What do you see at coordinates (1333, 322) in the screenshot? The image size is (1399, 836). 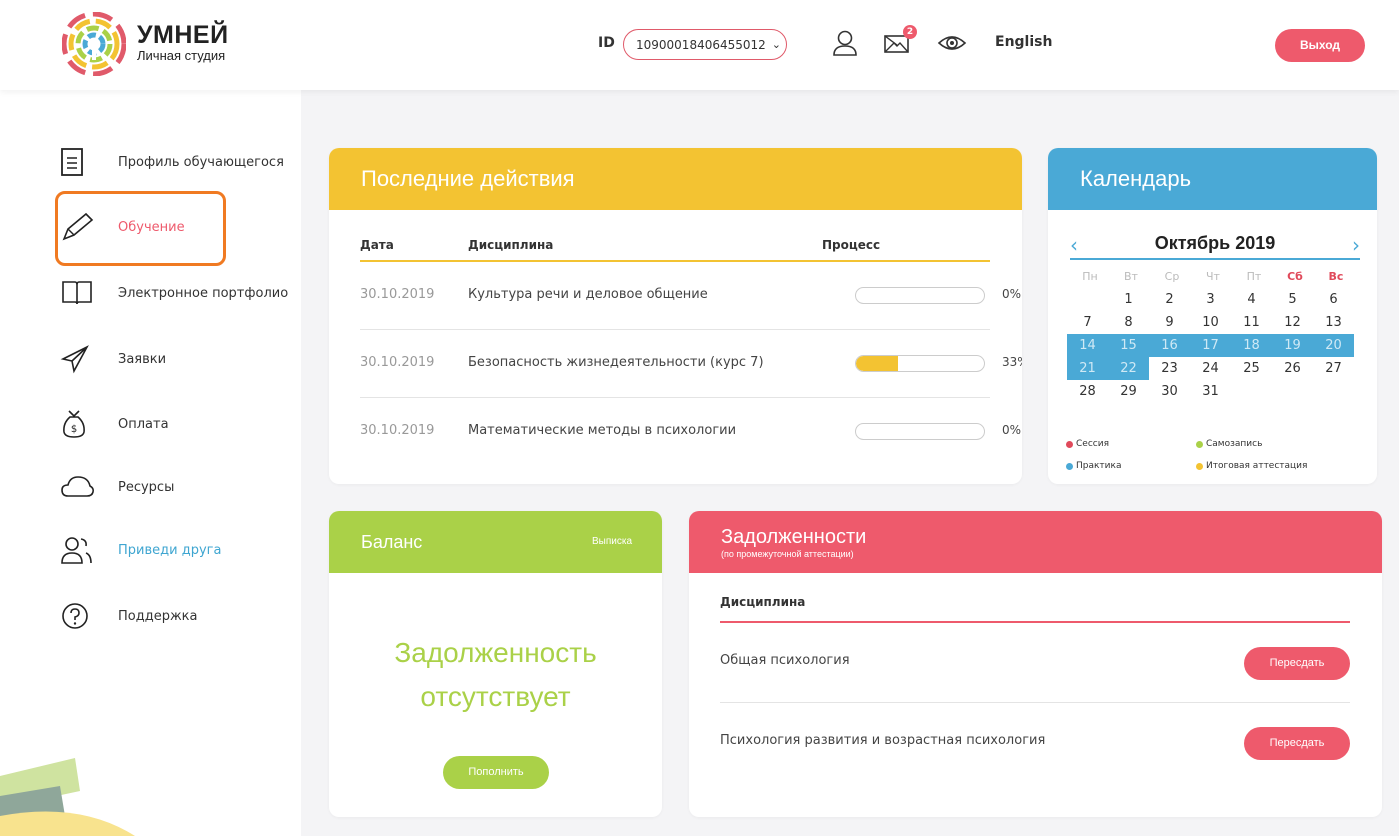 I see `calendar-day: 13` at bounding box center [1333, 322].